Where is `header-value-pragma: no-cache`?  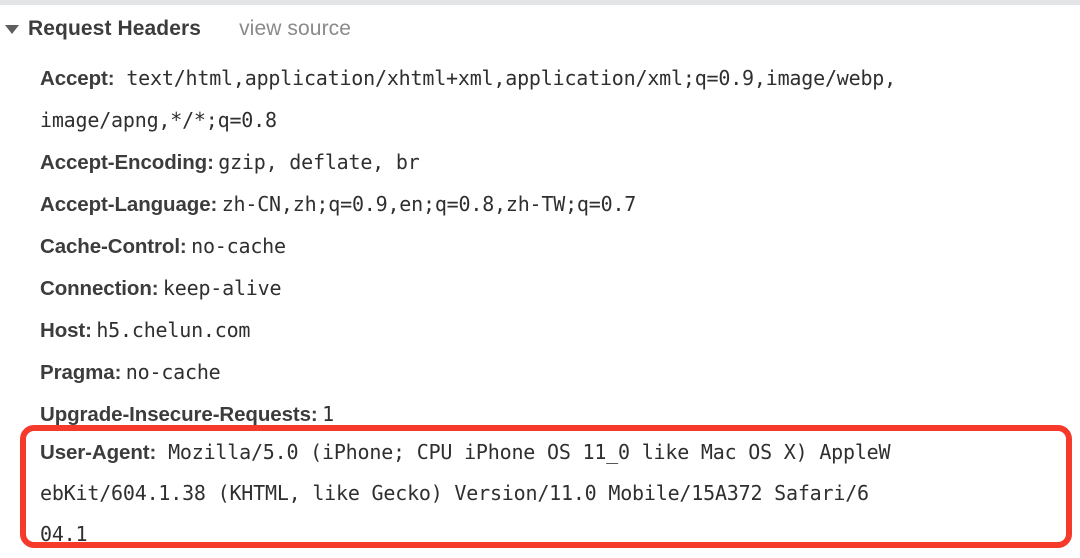 header-value-pragma: no-cache is located at coordinates (173, 372).